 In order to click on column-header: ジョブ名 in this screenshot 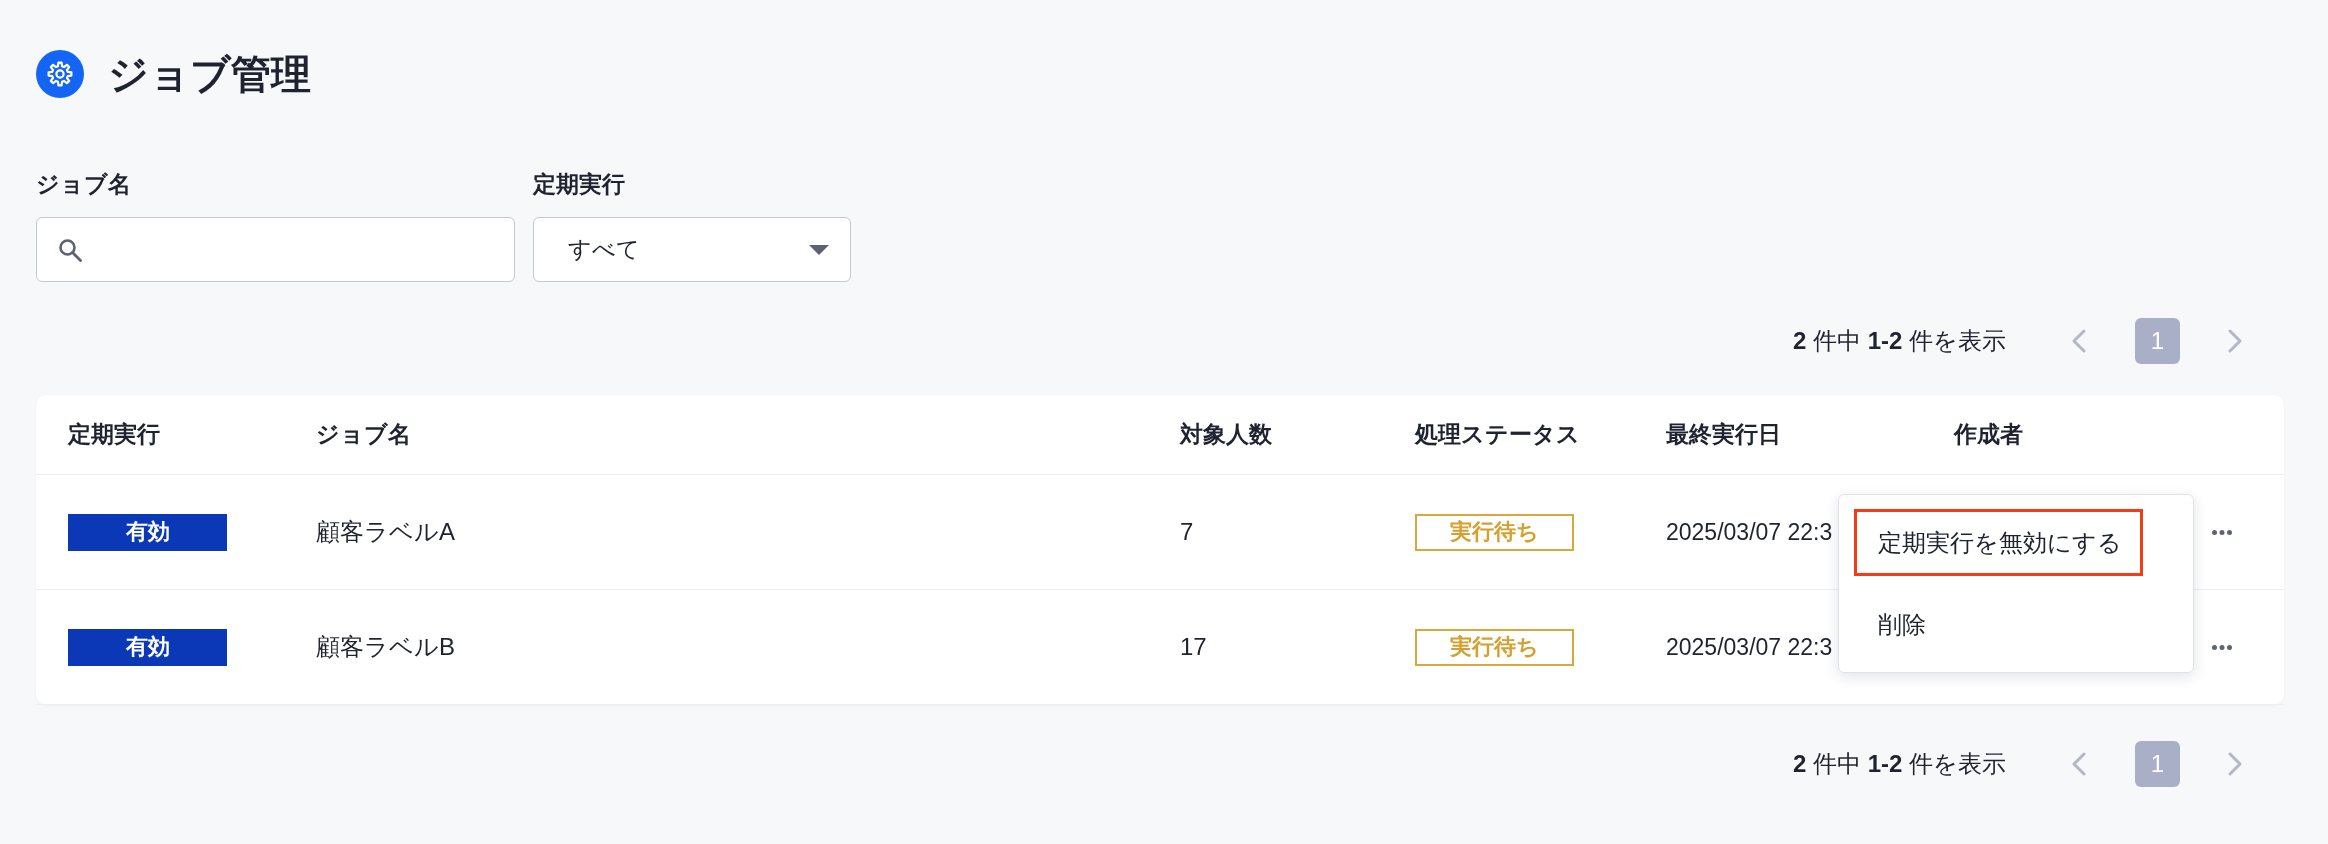, I will do `click(363, 434)`.